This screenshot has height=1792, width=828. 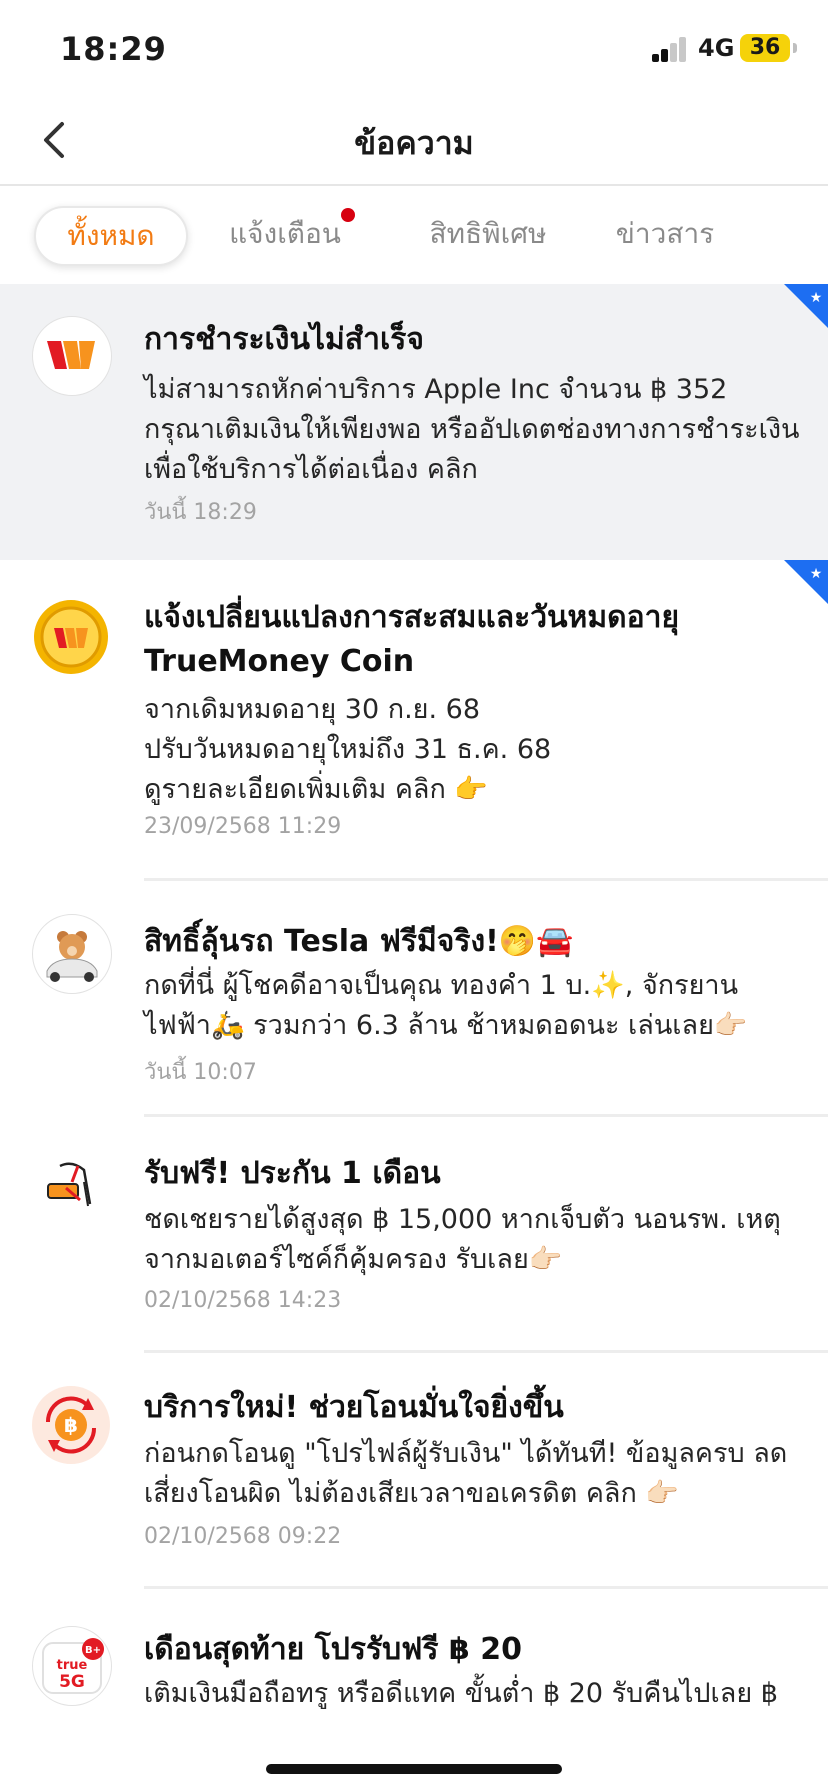 What do you see at coordinates (488, 234) in the screenshot?
I see `tab-privileges: สิทธิพิเศษ` at bounding box center [488, 234].